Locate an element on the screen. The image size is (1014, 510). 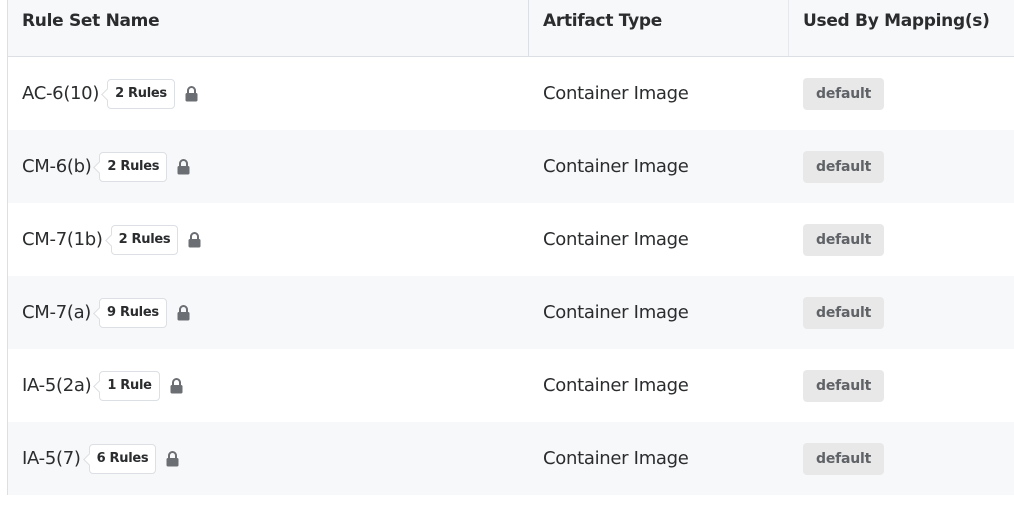
table-row: IA-5(2a) 1 Rule Container Image default is located at coordinates (511, 385).